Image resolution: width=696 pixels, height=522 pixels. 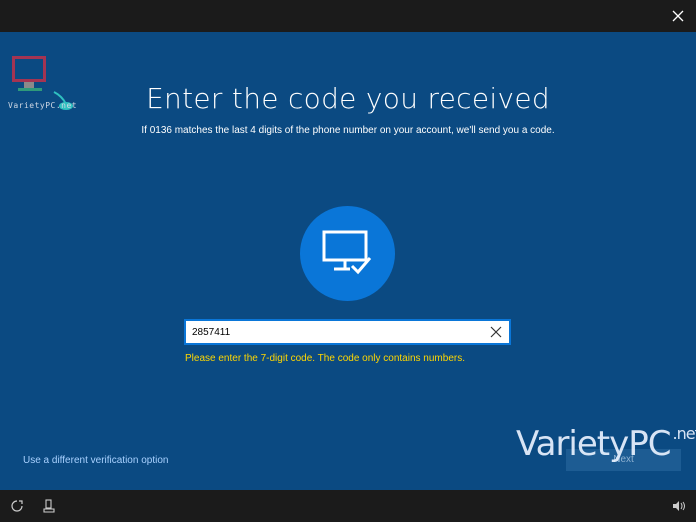 What do you see at coordinates (348, 16) in the screenshot?
I see `title-bar` at bounding box center [348, 16].